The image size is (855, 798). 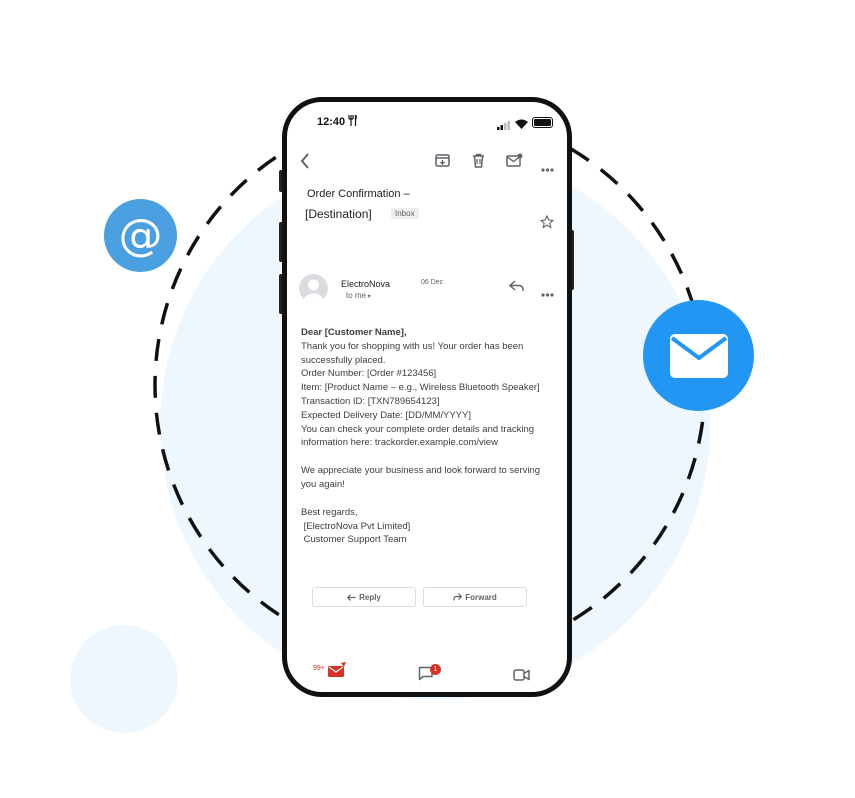 What do you see at coordinates (481, 597) in the screenshot?
I see `forward-label: Forward` at bounding box center [481, 597].